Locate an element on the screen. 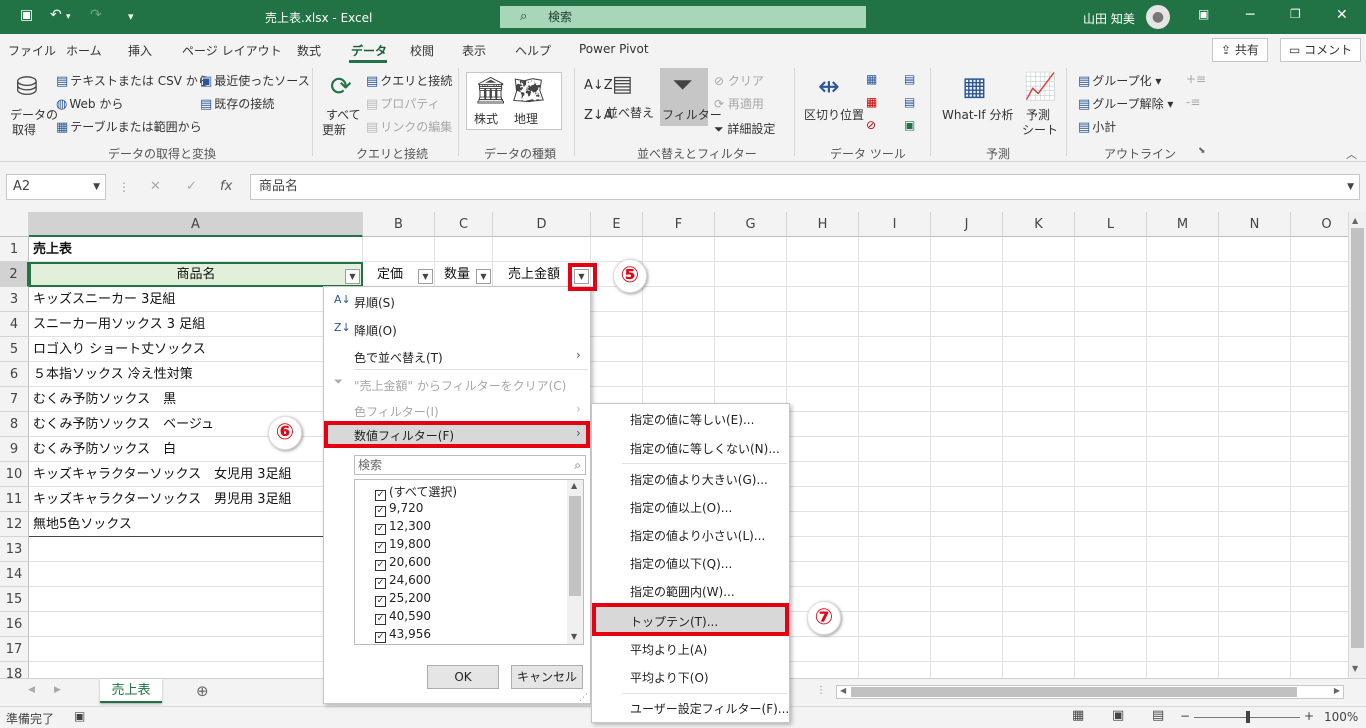 This screenshot has width=1366, height=728. close-icon: ✕ is located at coordinates (1342, 15).